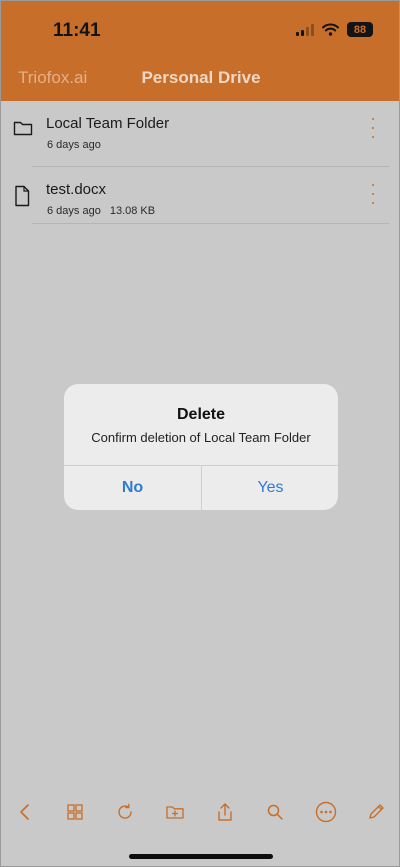 Image resolution: width=400 pixels, height=867 pixels. What do you see at coordinates (225, 812) in the screenshot?
I see `upload-icon` at bounding box center [225, 812].